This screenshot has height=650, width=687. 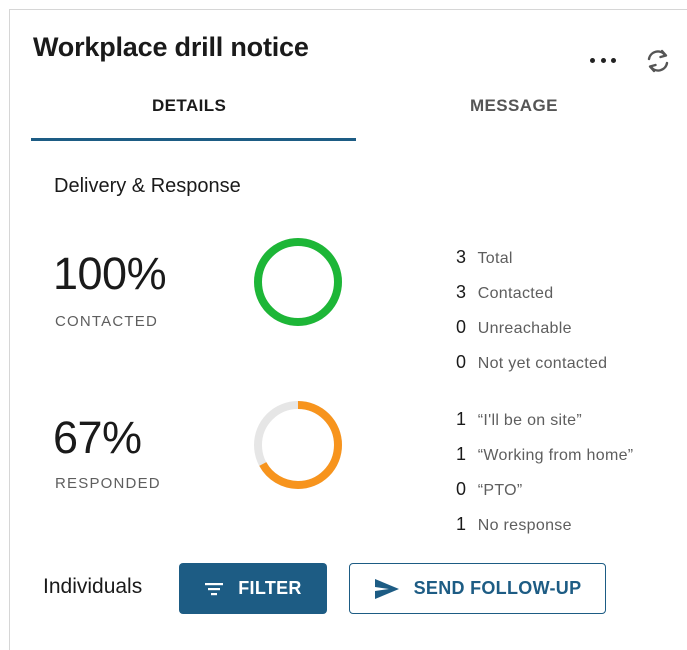 What do you see at coordinates (193, 139) in the screenshot?
I see `active-tab-indicator` at bounding box center [193, 139].